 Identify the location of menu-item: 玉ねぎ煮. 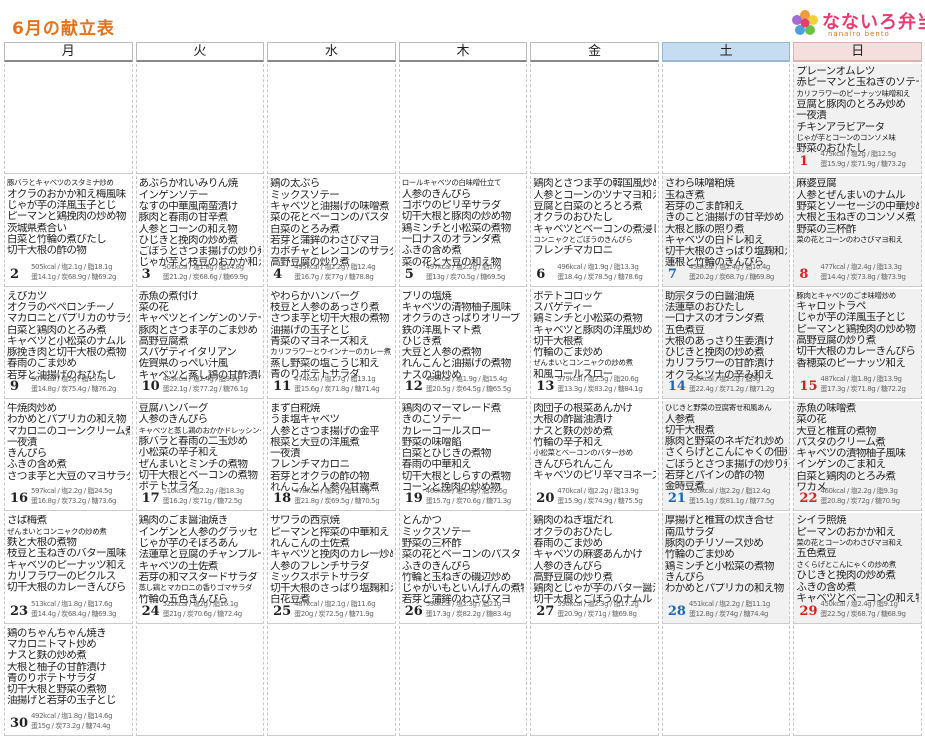
(684, 195).